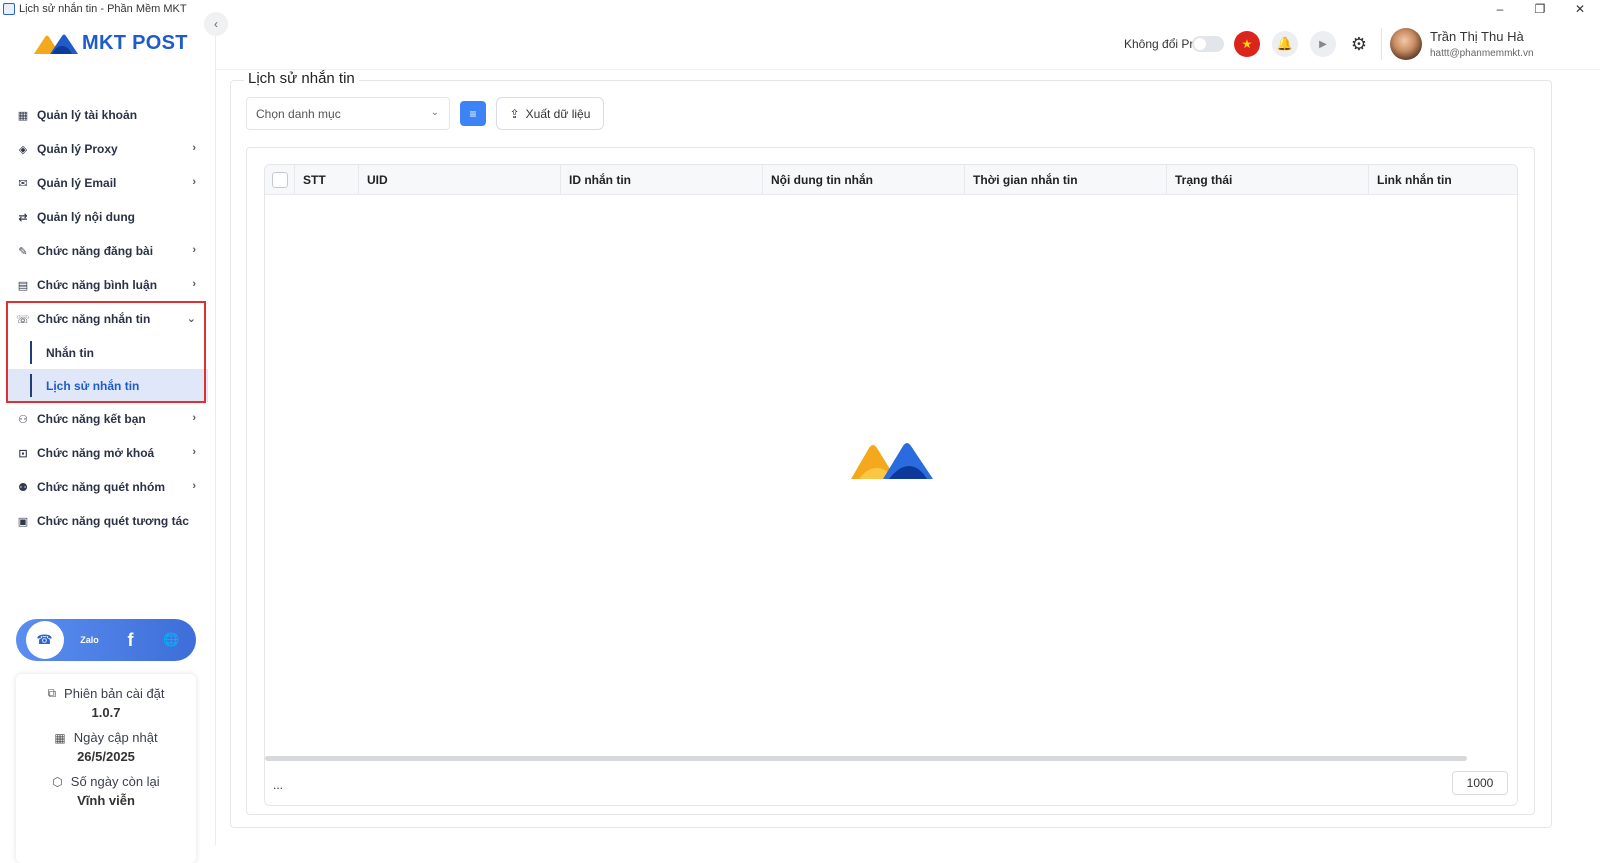  What do you see at coordinates (106, 747) in the screenshot?
I see `update-info: ▦ Ngày cập nhật 26/5/2025` at bounding box center [106, 747].